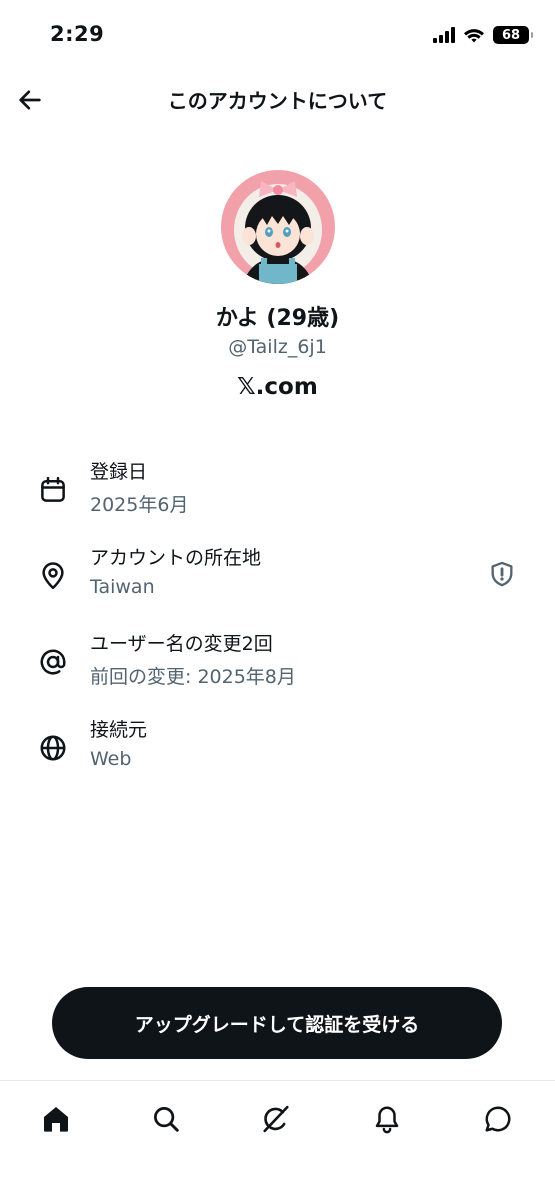 The image size is (555, 1200). I want to click on site-name: 𝕏.com, so click(277, 387).